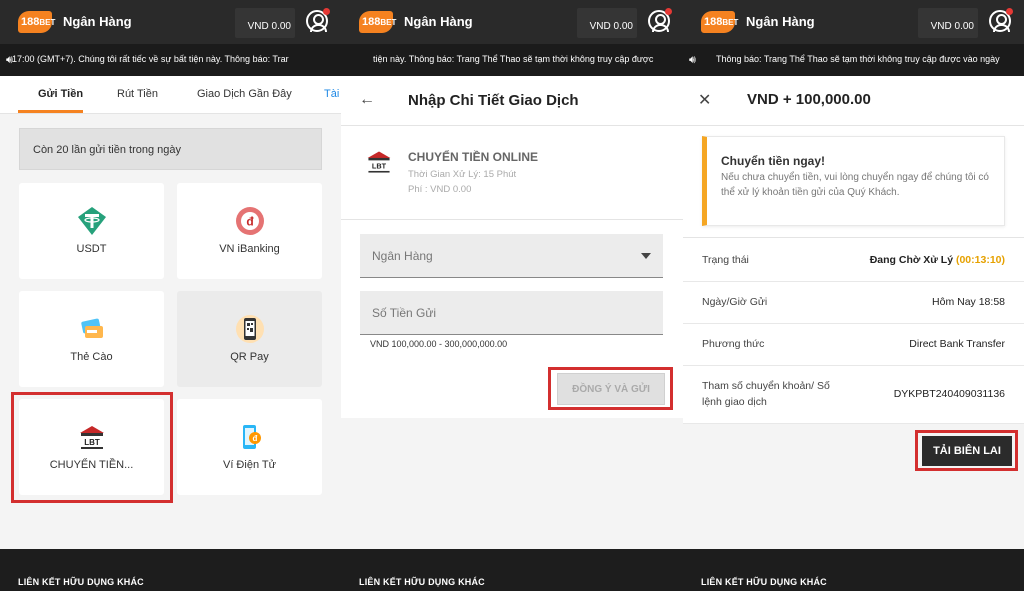 The height and width of the screenshot is (591, 1024). Describe the element at coordinates (331, 94) in the screenshot. I see `tab-account: Tài` at that location.